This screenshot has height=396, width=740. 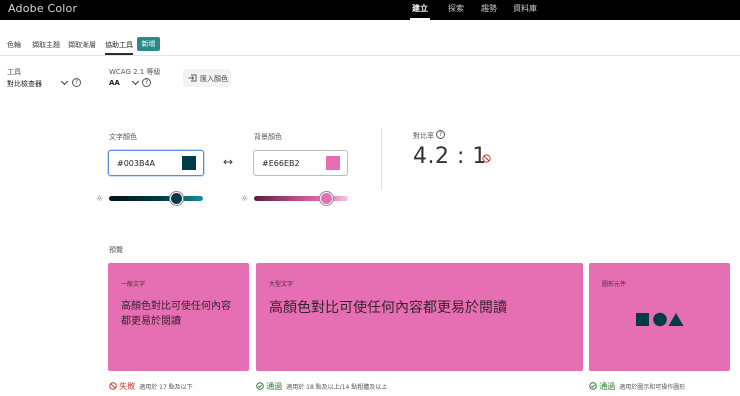 I want to click on tab-accessibility-tools: 協助工具, so click(x=119, y=47).